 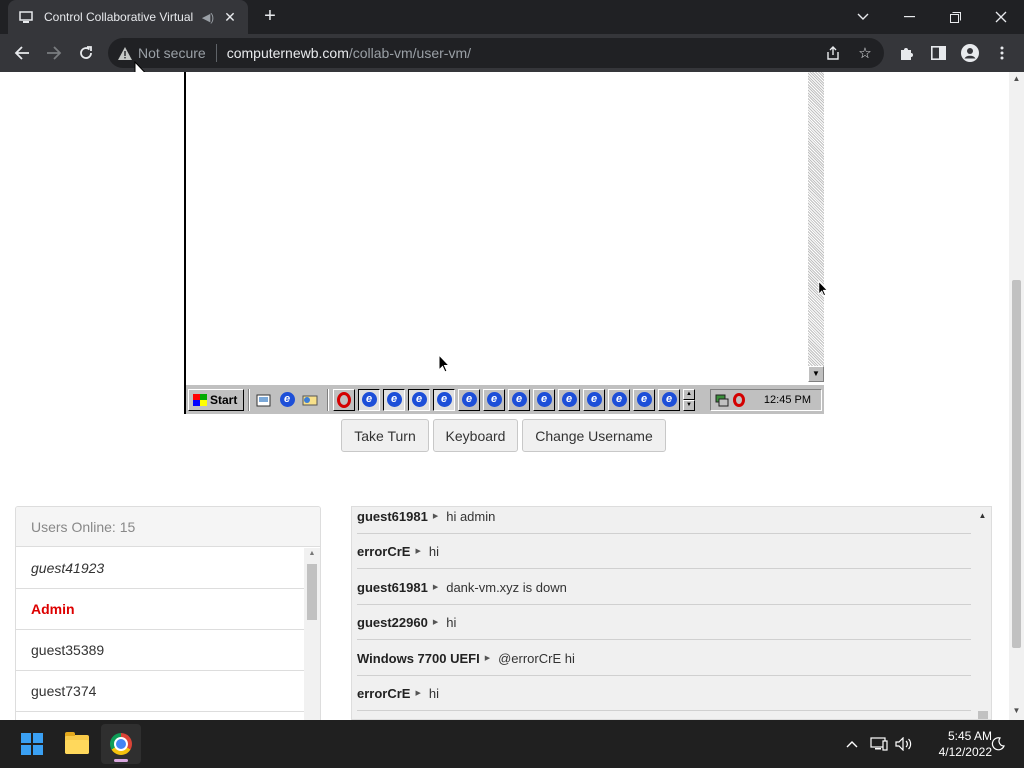 I want to click on users-online-header: Users Online: 15, so click(x=168, y=527).